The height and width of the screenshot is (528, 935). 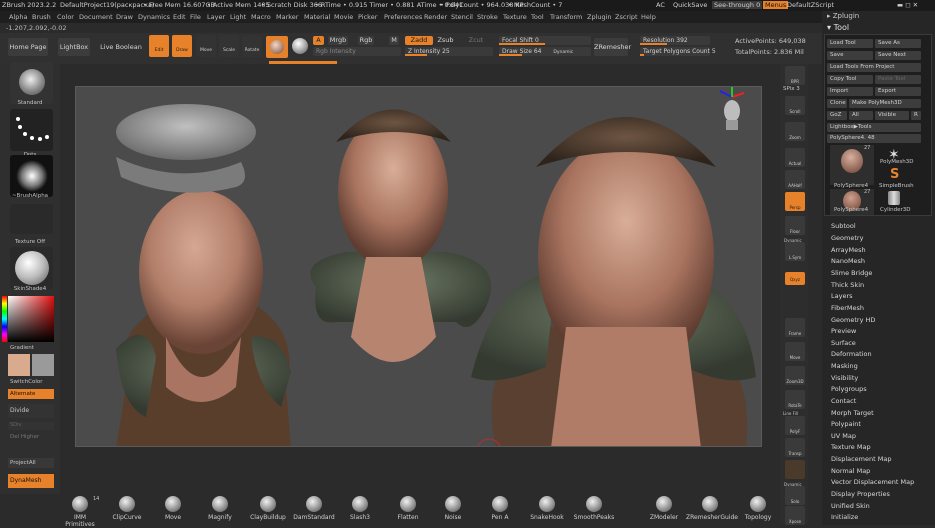 I want to click on transp-button: Transp, so click(x=795, y=447).